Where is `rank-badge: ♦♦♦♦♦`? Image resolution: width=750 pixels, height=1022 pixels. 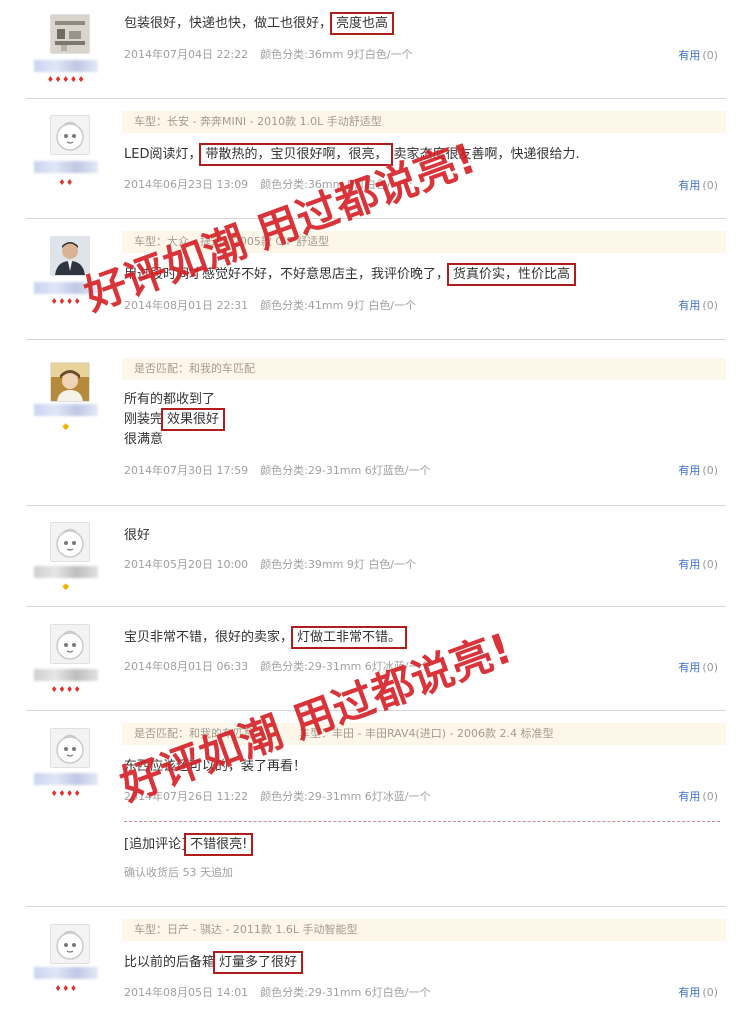 rank-badge: ♦♦♦♦♦ is located at coordinates (66, 79).